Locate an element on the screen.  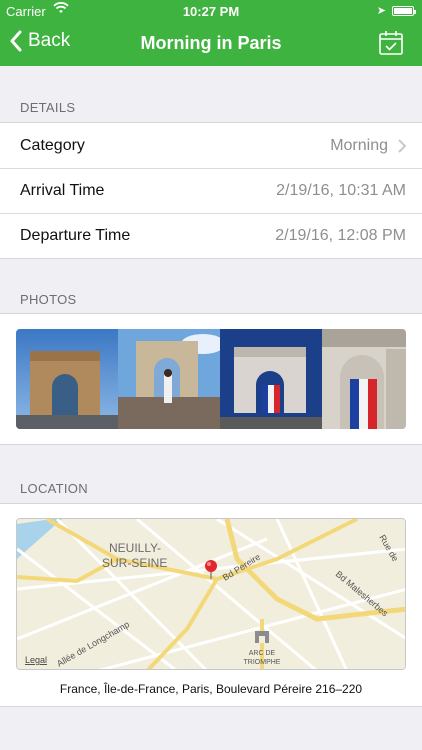
calendar-check-icon is located at coordinates (391, 43).